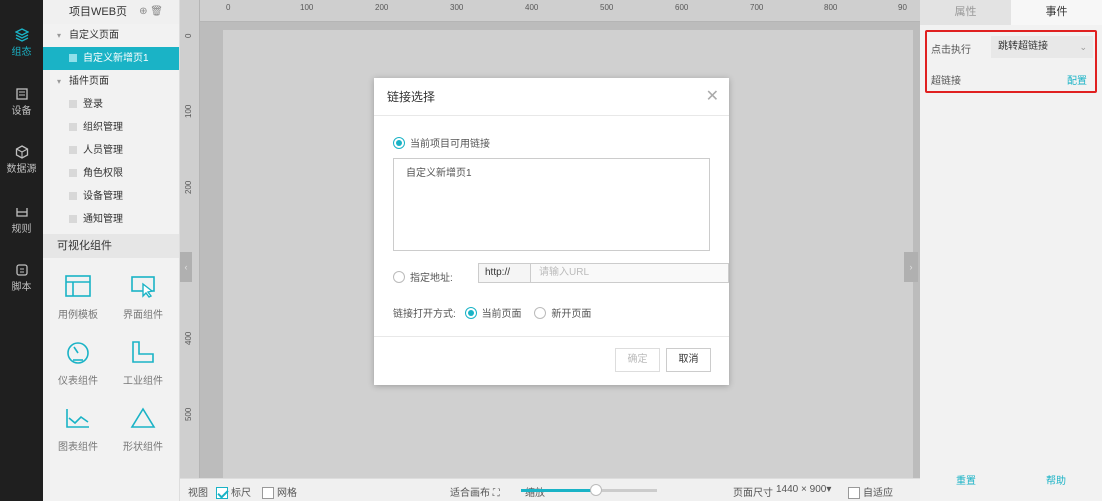 The height and width of the screenshot is (501, 1102). Describe the element at coordinates (1042, 47) in the screenshot. I see `click-action-select: 跳转超链接 ⌄` at that location.